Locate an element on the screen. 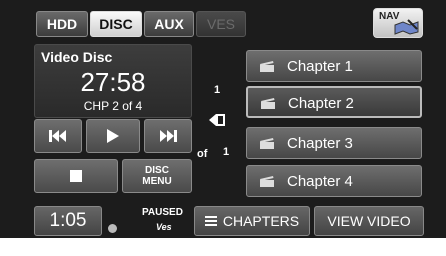 The height and width of the screenshot is (256, 446). skip-forward-icon is located at coordinates (168, 136).